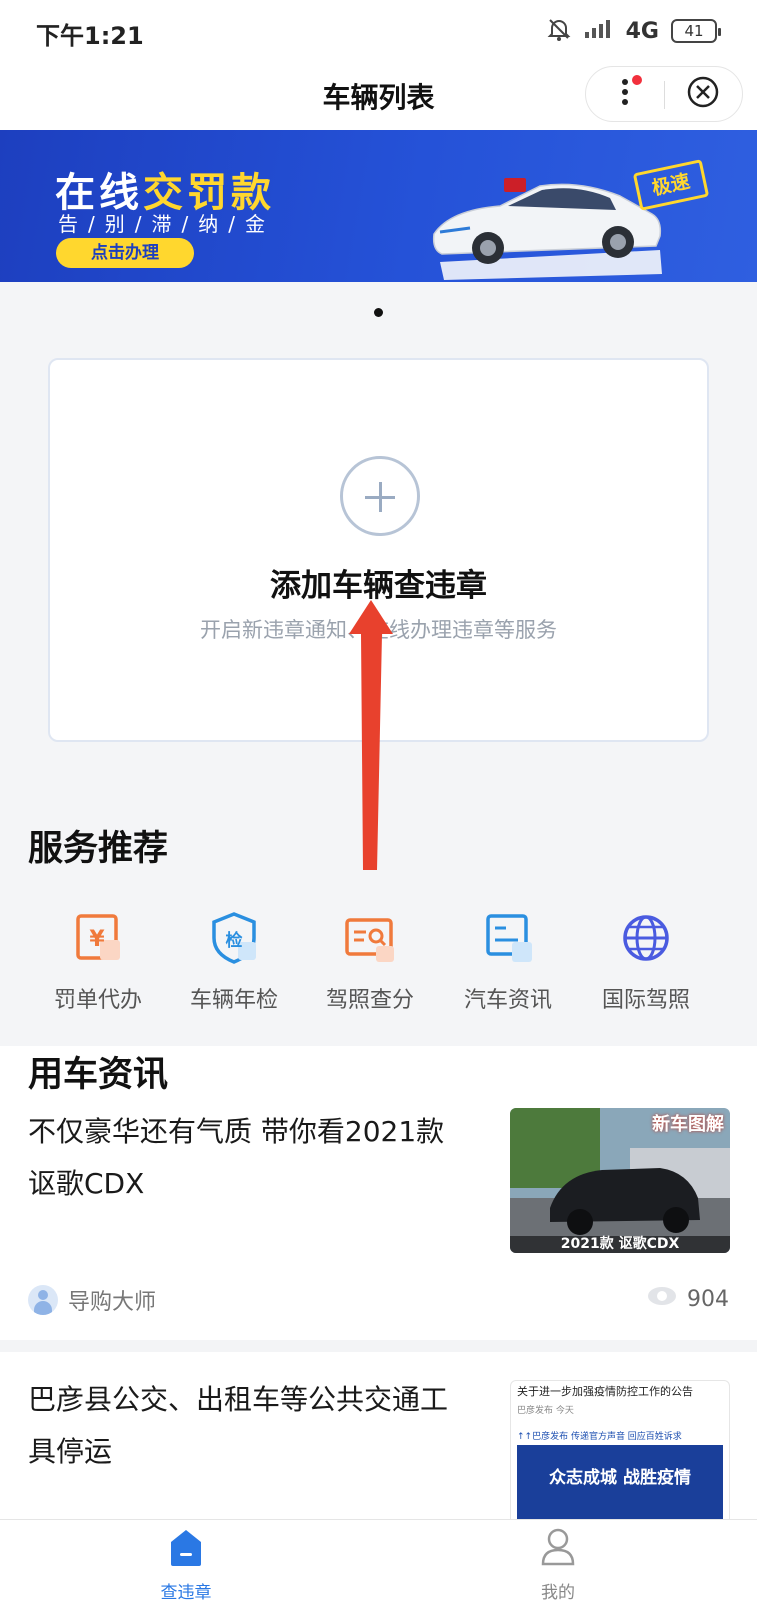  I want to click on signal-icon, so click(599, 31).